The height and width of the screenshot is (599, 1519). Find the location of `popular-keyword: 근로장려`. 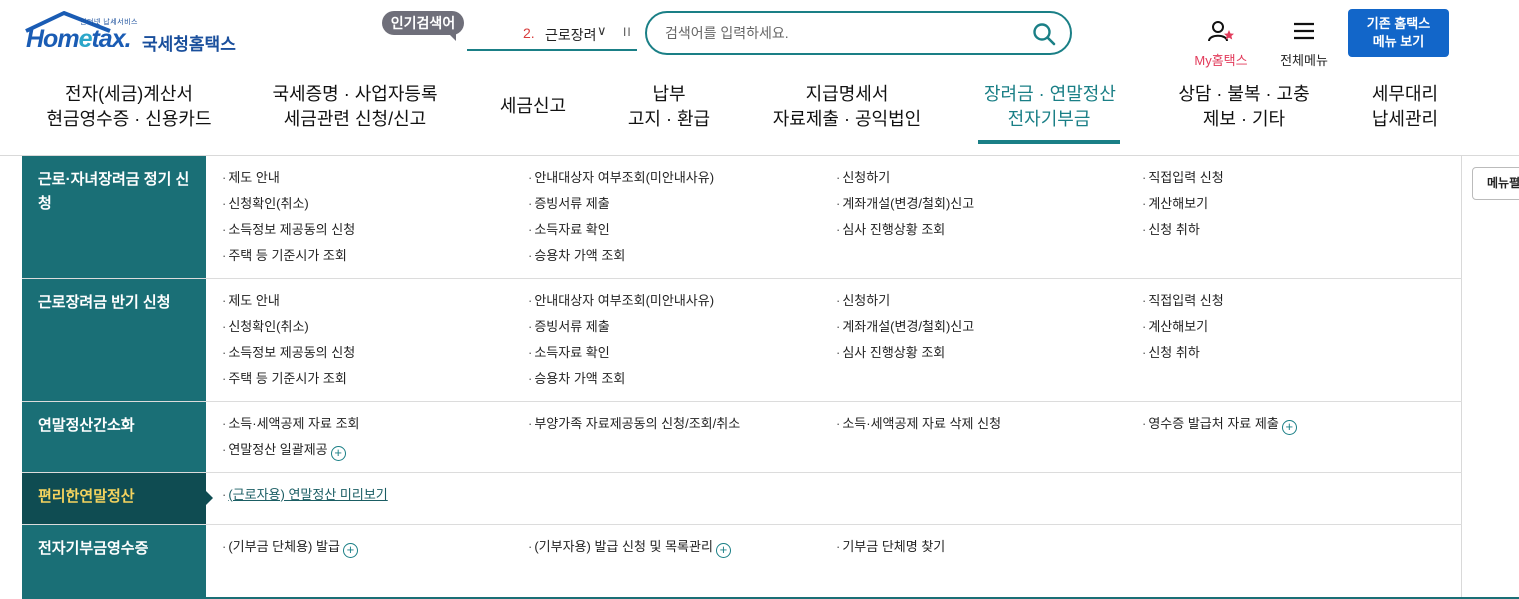

popular-keyword: 근로장려 is located at coordinates (571, 35).